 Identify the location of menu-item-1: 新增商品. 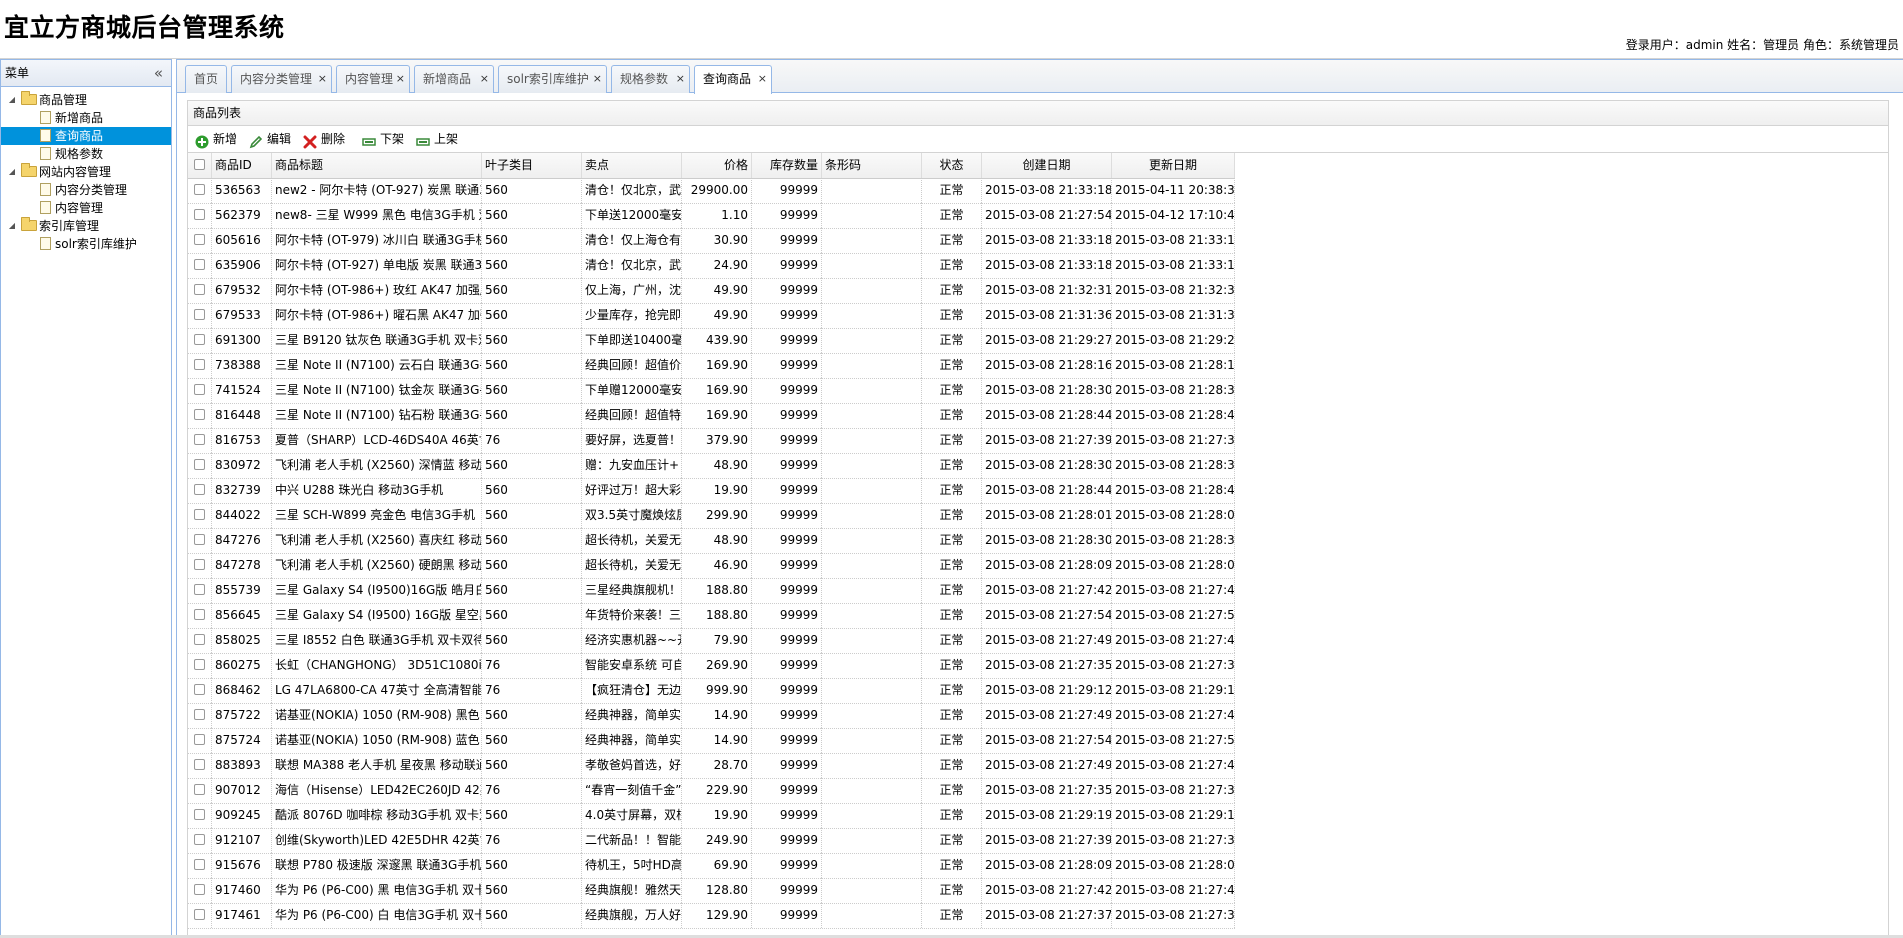
(86, 118).